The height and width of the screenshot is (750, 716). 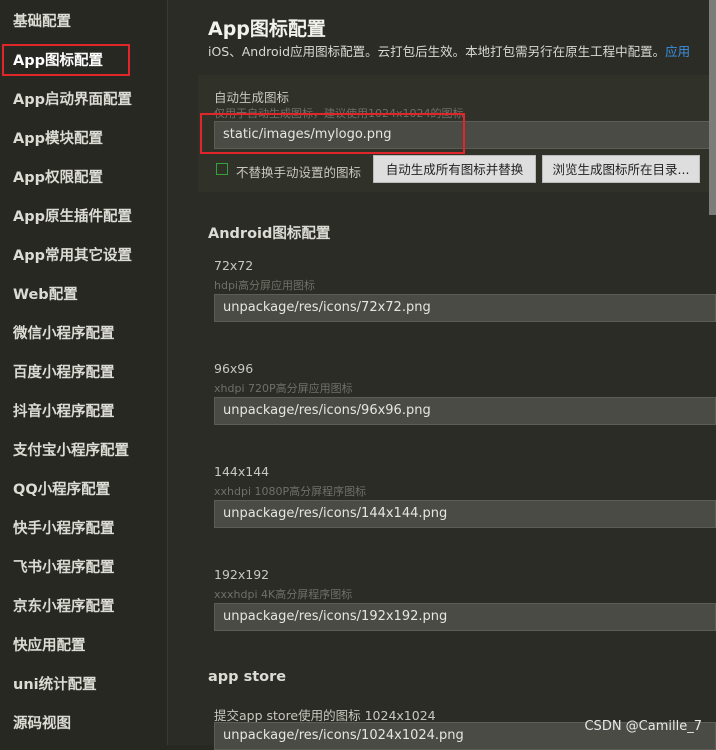 I want to click on icon-size-label: 96x96, so click(x=234, y=368).